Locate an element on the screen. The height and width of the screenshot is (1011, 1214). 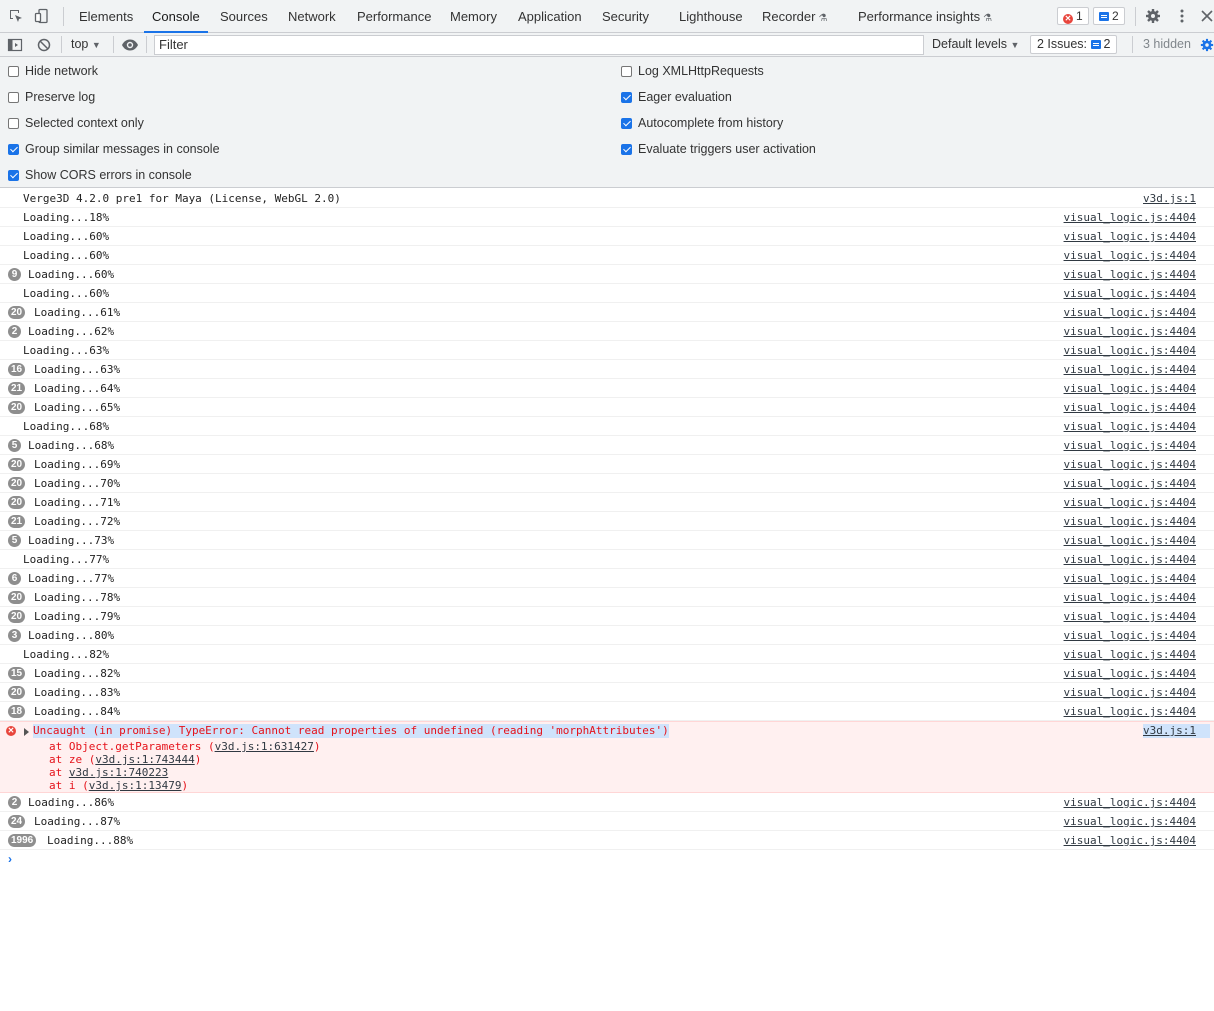
stack-frame-text: at ze ( is located at coordinates (72, 759).